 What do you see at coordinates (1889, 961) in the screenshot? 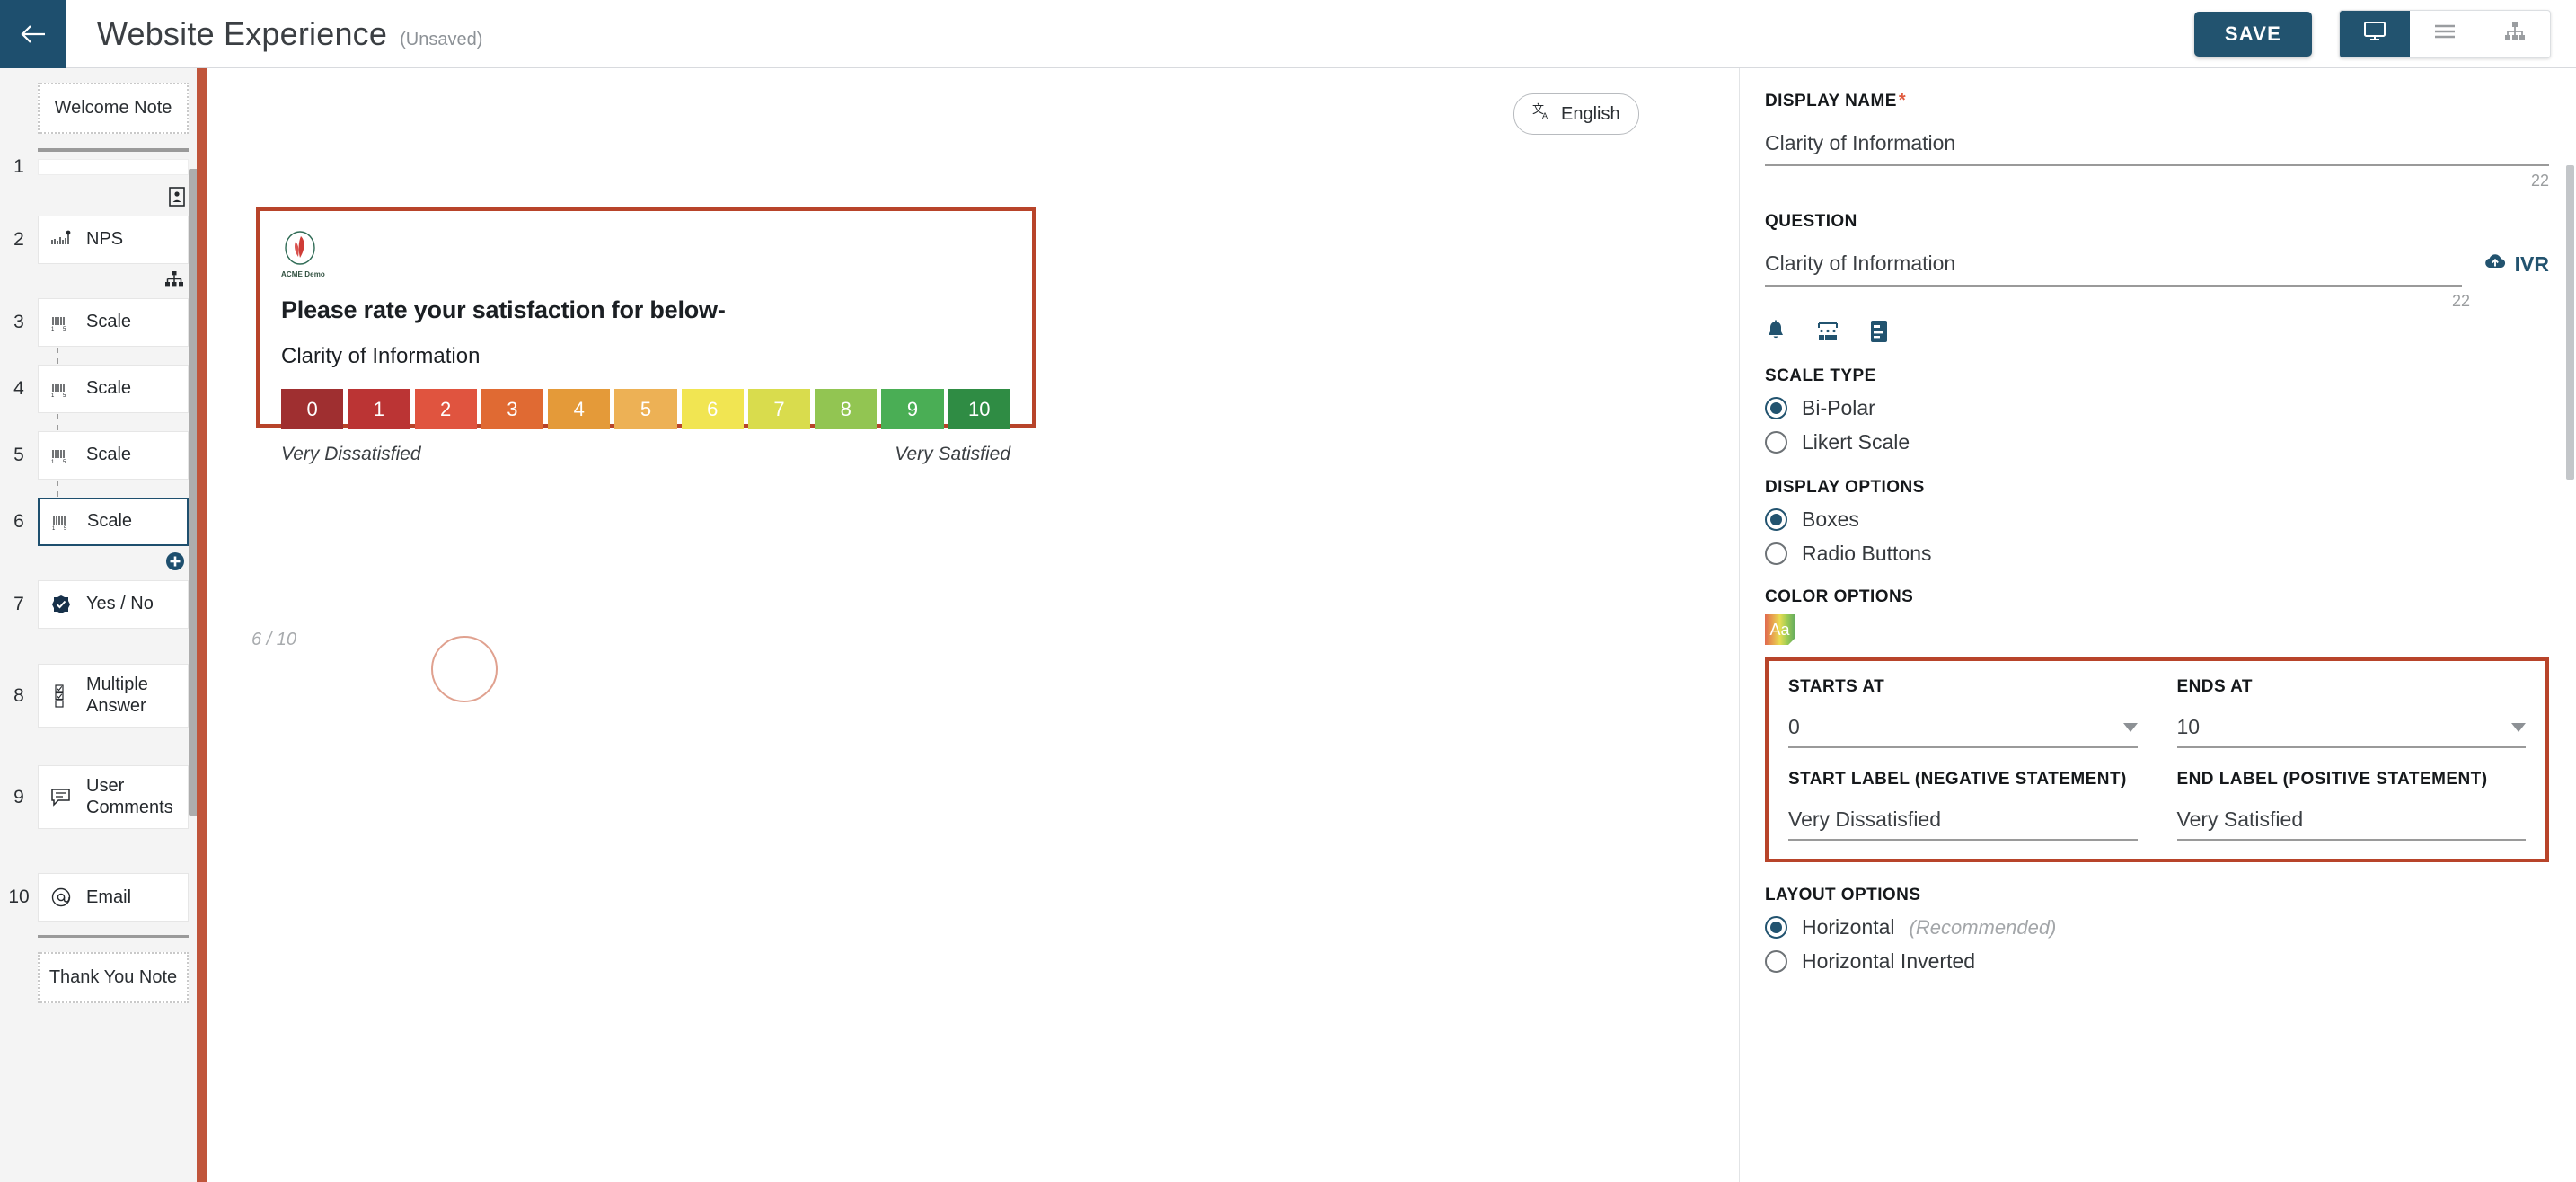
I see `radio-label: Horizontal Inverted` at bounding box center [1889, 961].